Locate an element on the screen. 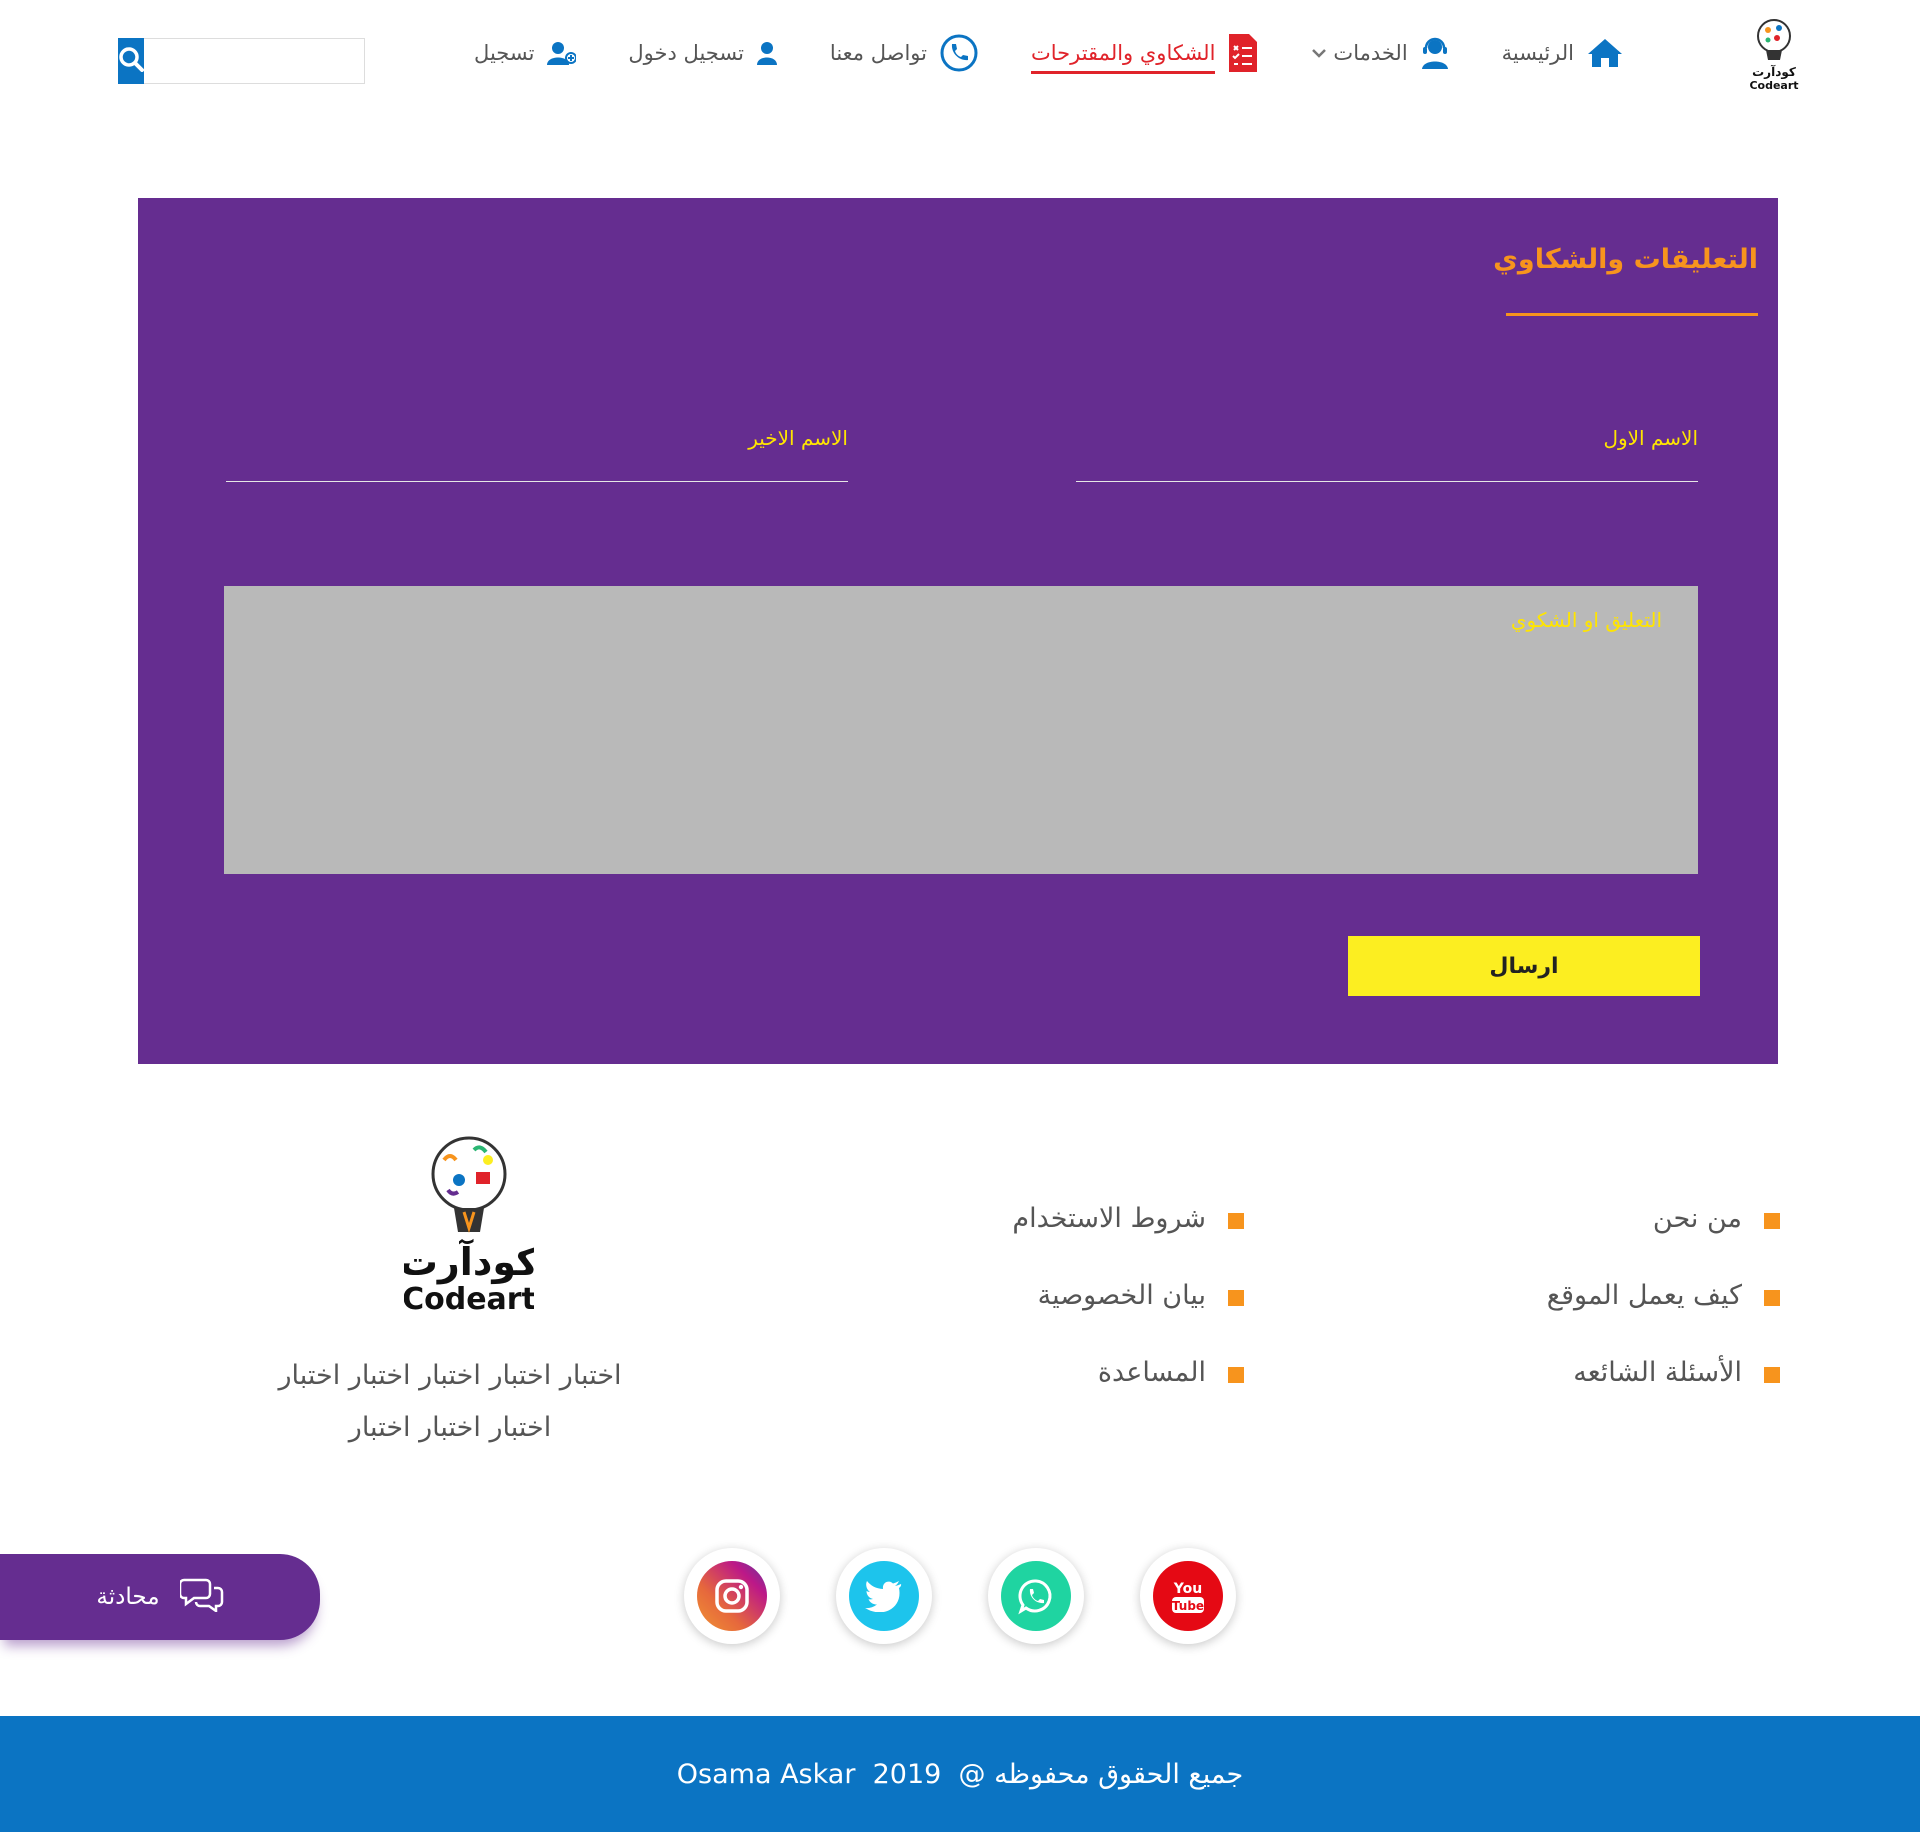 This screenshot has width=1920, height=1832. footer-link-label: المساعدة is located at coordinates (1151, 1372).